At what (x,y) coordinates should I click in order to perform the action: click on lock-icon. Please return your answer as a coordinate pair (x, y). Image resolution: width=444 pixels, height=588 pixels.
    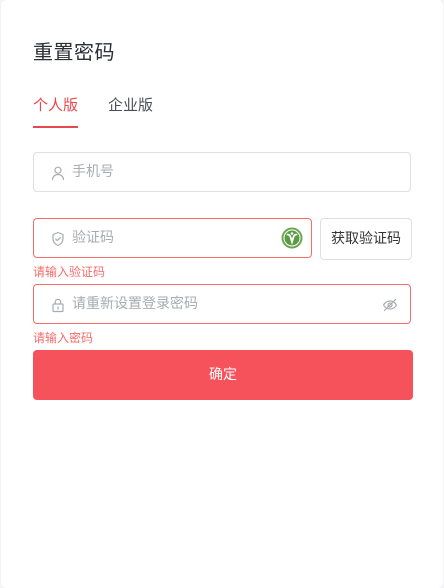
    Looking at the image, I should click on (58, 305).